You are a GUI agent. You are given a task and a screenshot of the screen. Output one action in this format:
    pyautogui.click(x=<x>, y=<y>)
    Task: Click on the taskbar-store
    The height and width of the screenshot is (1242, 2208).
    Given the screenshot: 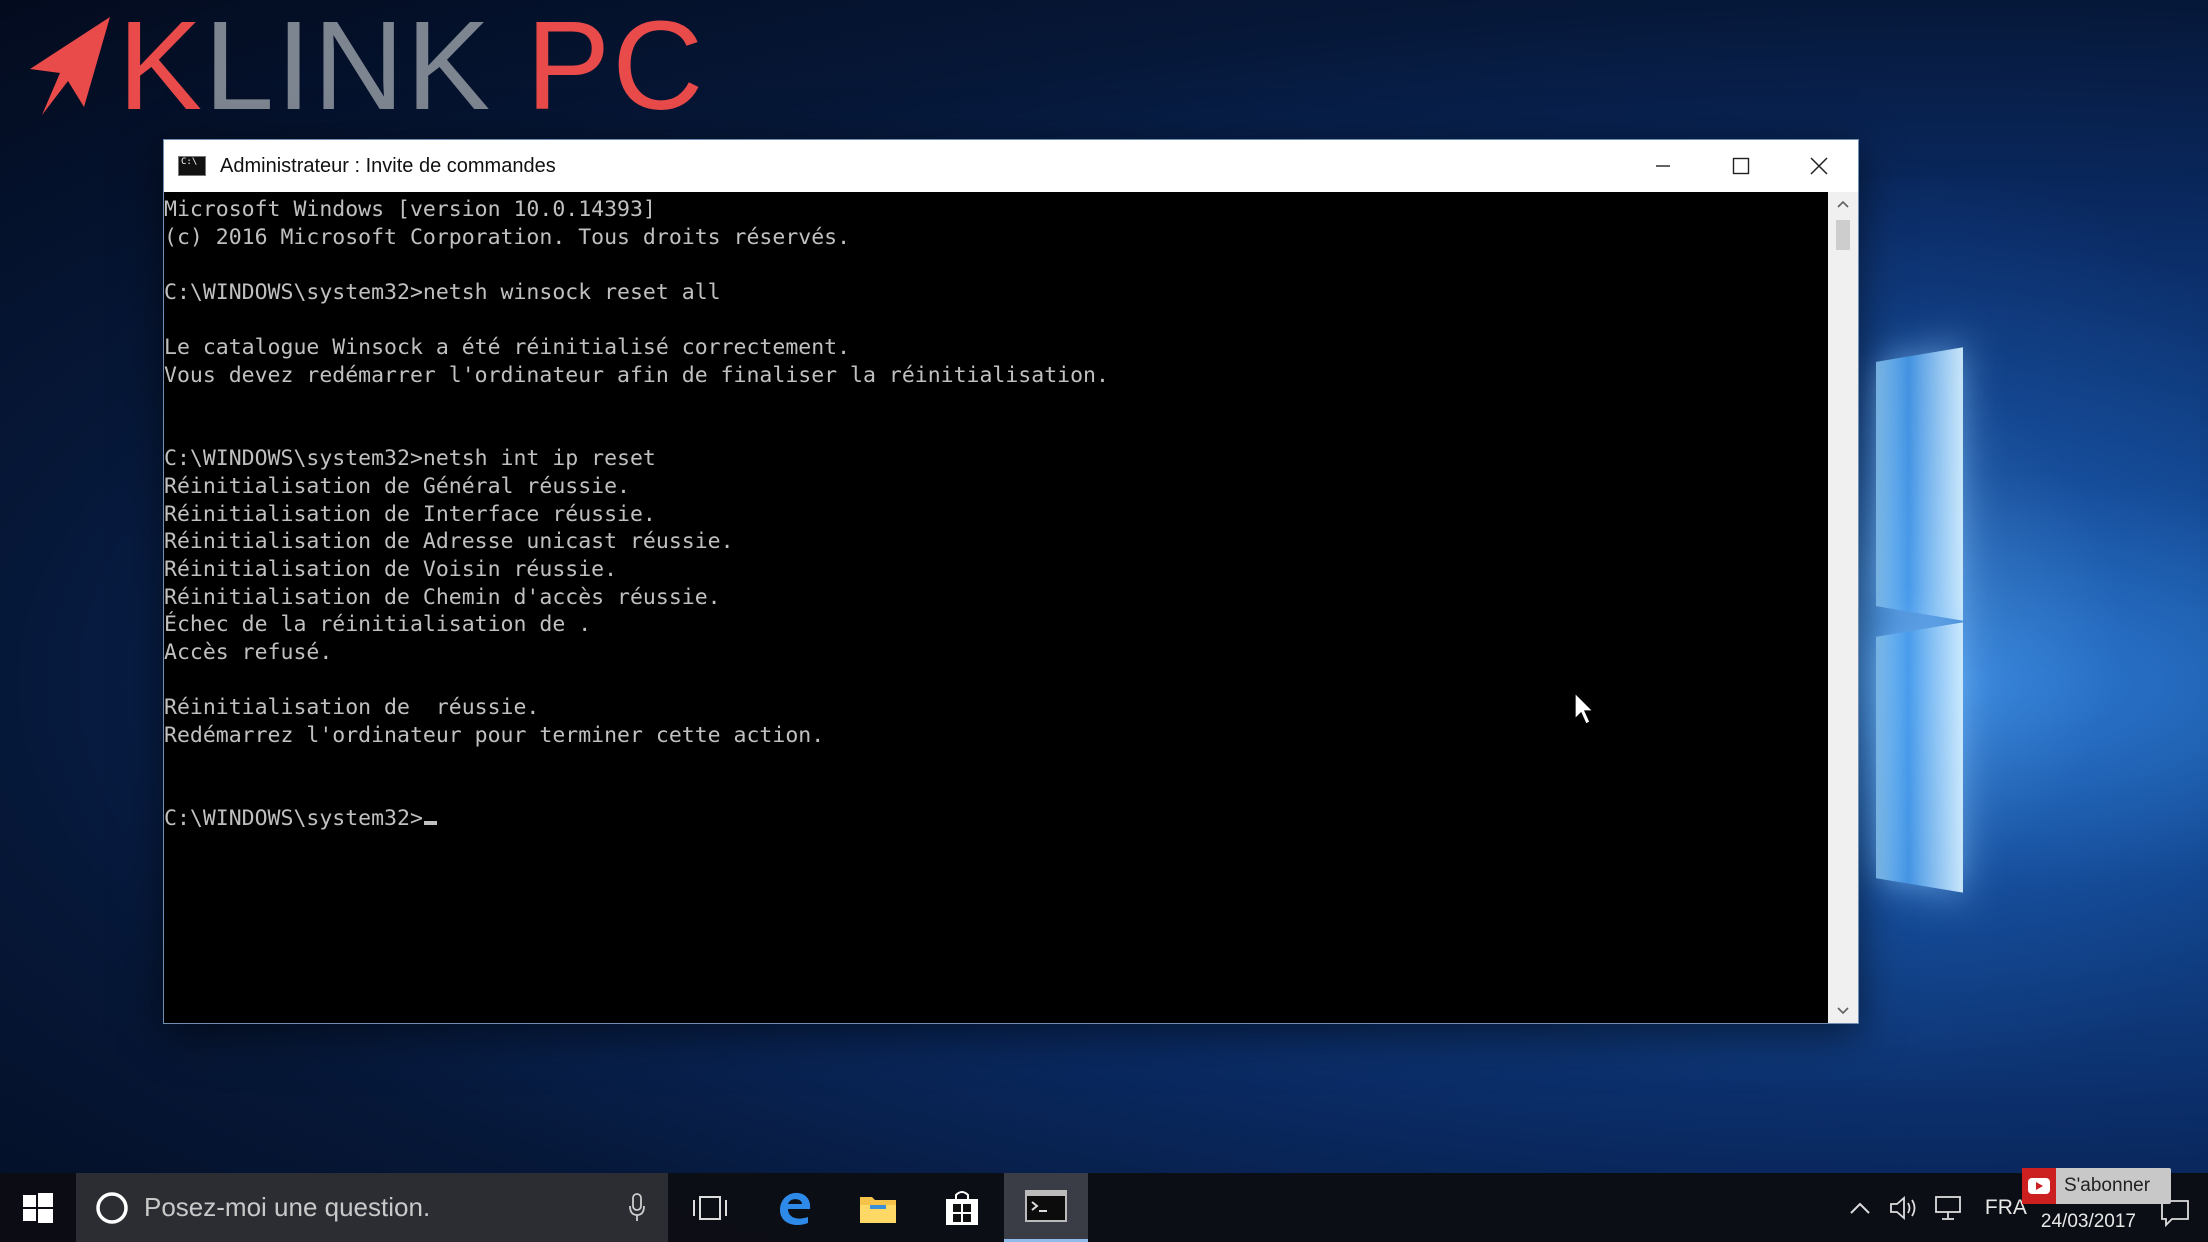 What is the action you would take?
    pyautogui.click(x=962, y=1207)
    